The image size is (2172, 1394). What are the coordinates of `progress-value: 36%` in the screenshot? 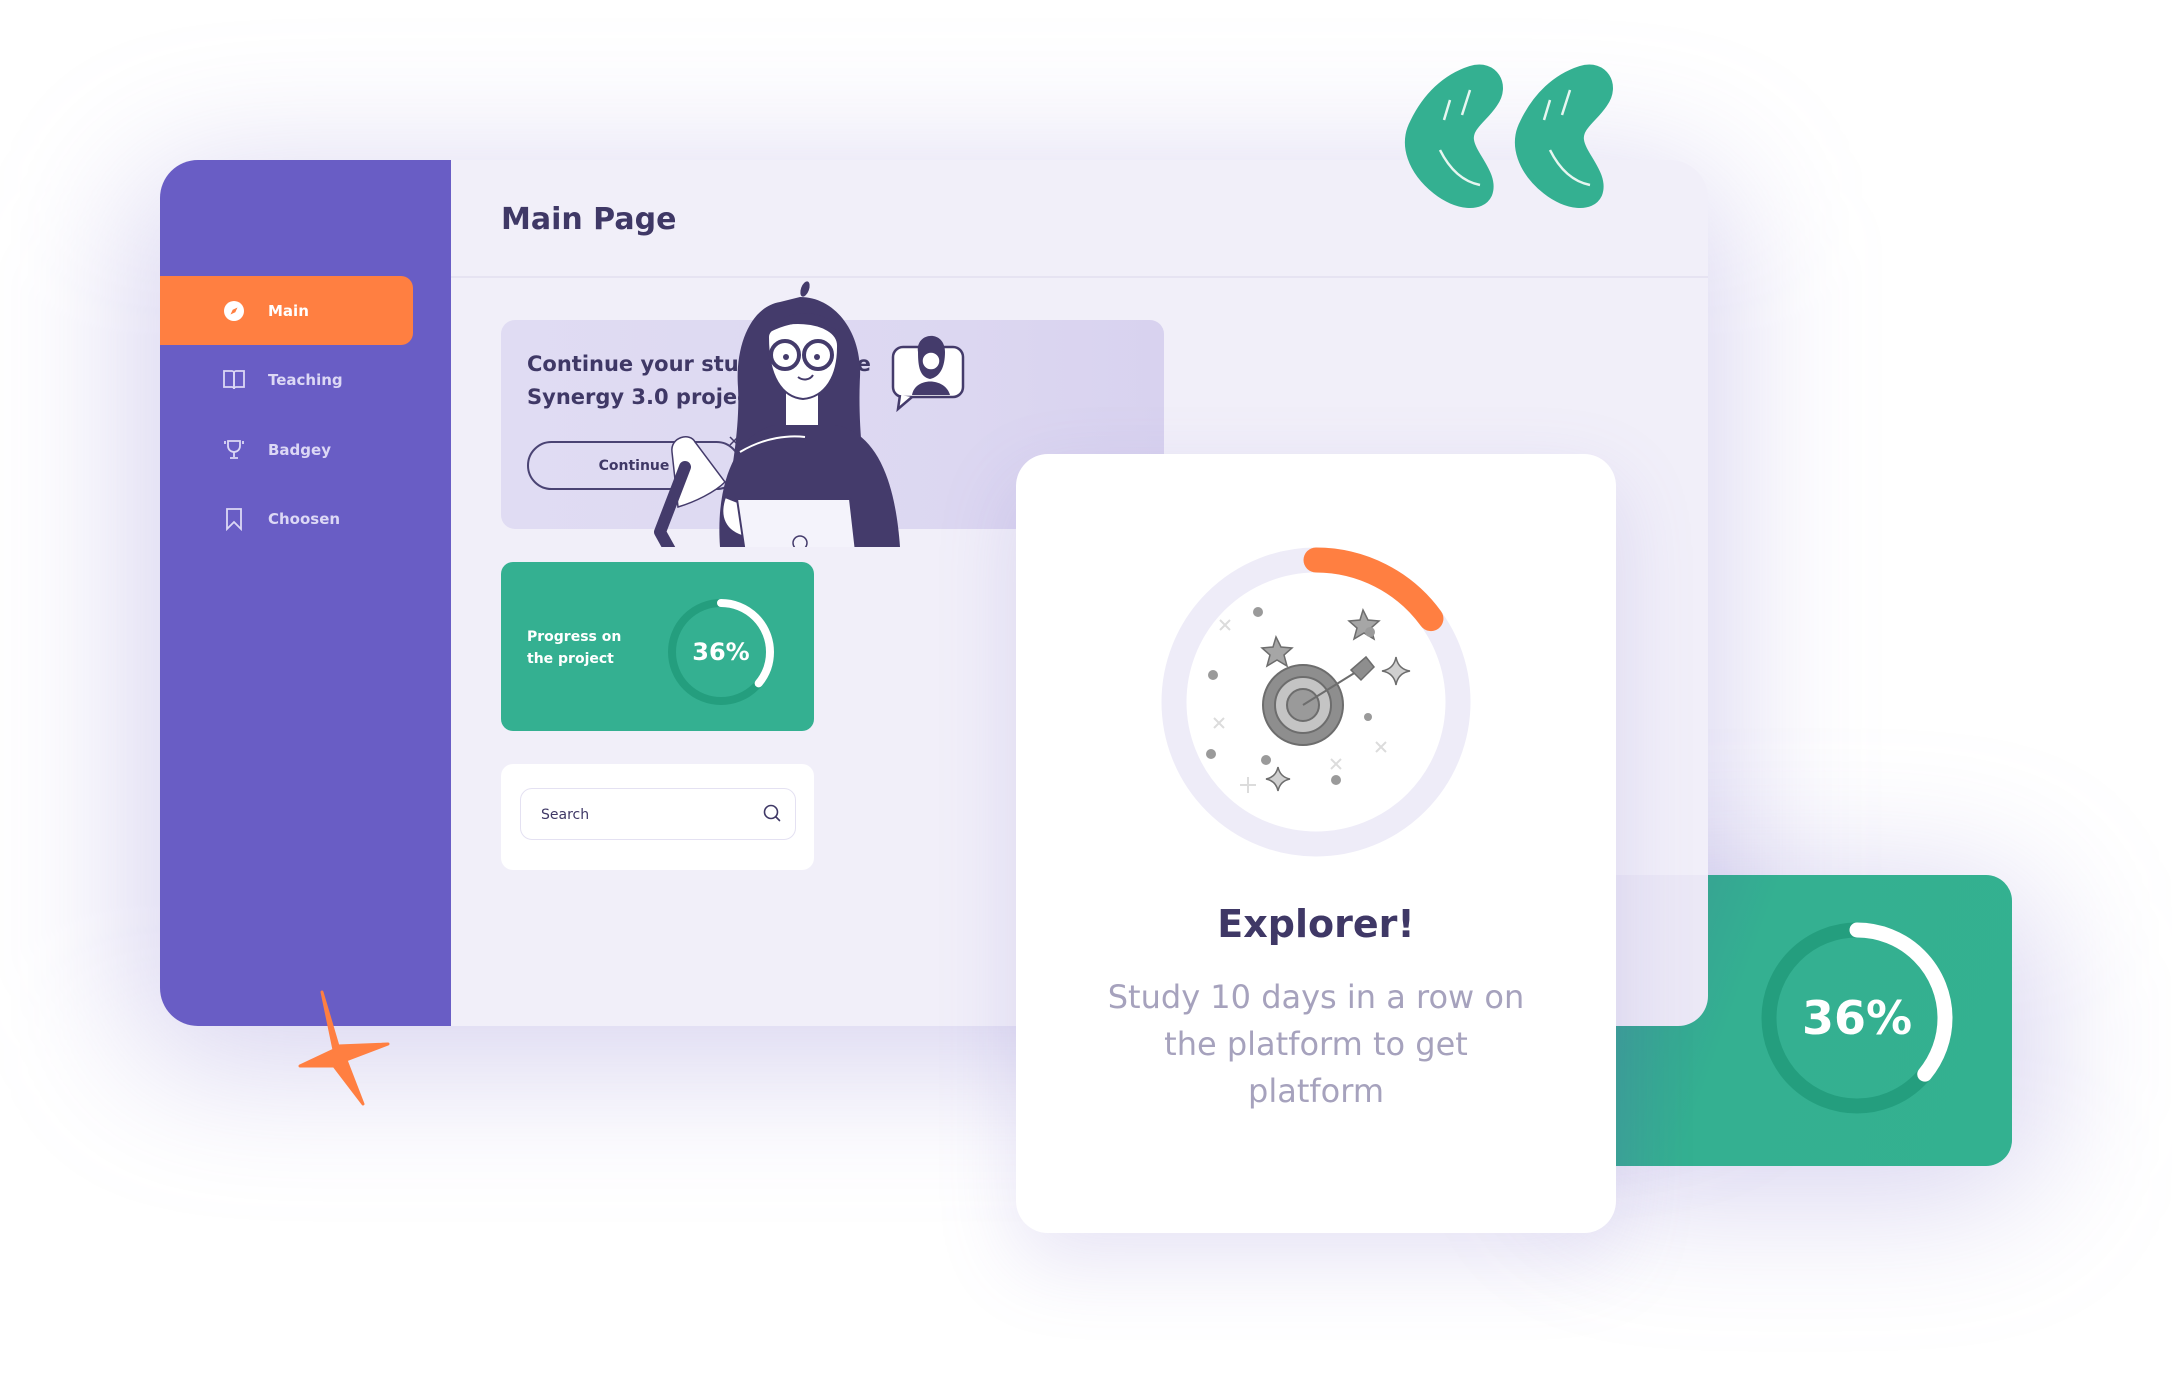 It's located at (721, 652).